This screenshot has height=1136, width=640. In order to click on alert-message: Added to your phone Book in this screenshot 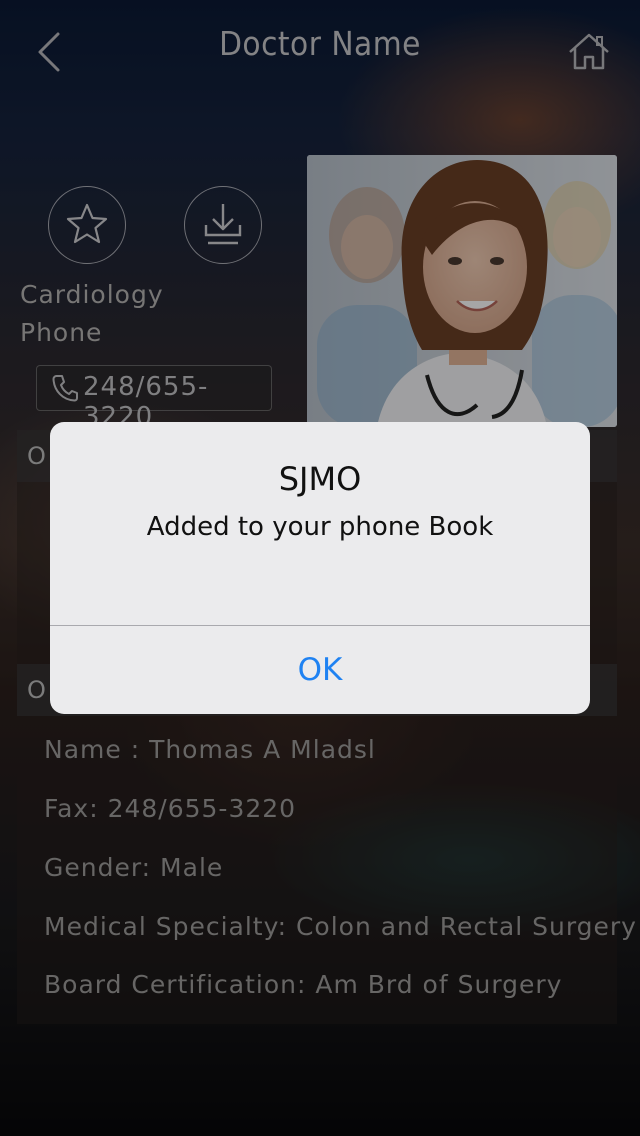, I will do `click(320, 527)`.